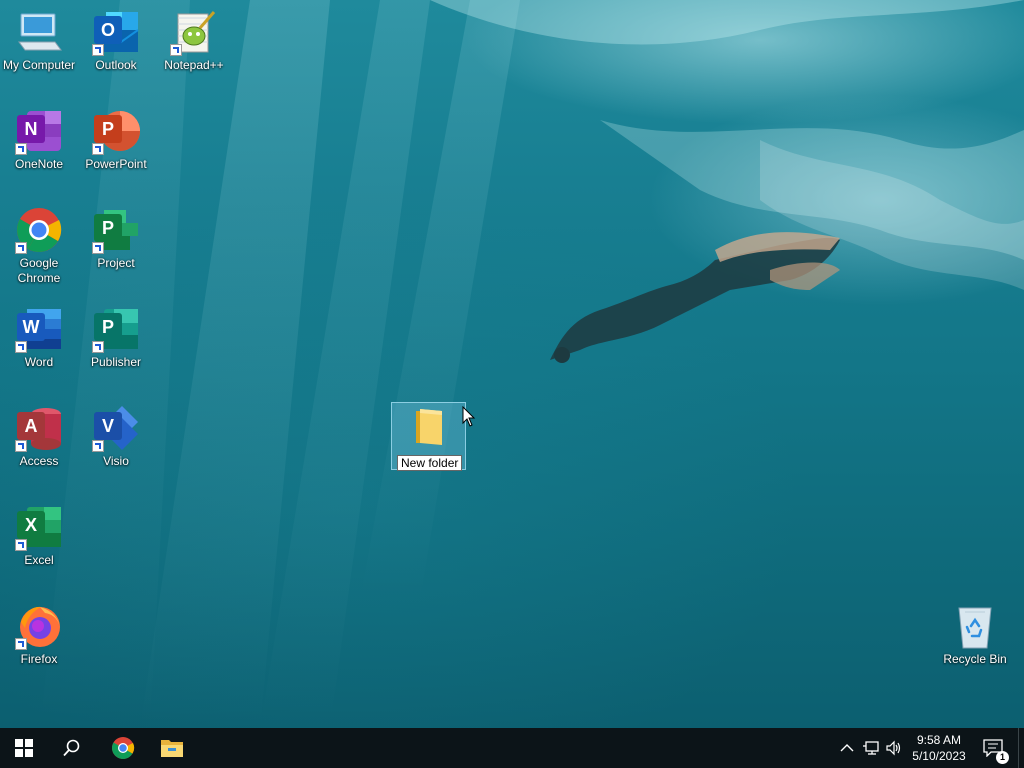  I want to click on icon-label: Firefox, so click(39, 659).